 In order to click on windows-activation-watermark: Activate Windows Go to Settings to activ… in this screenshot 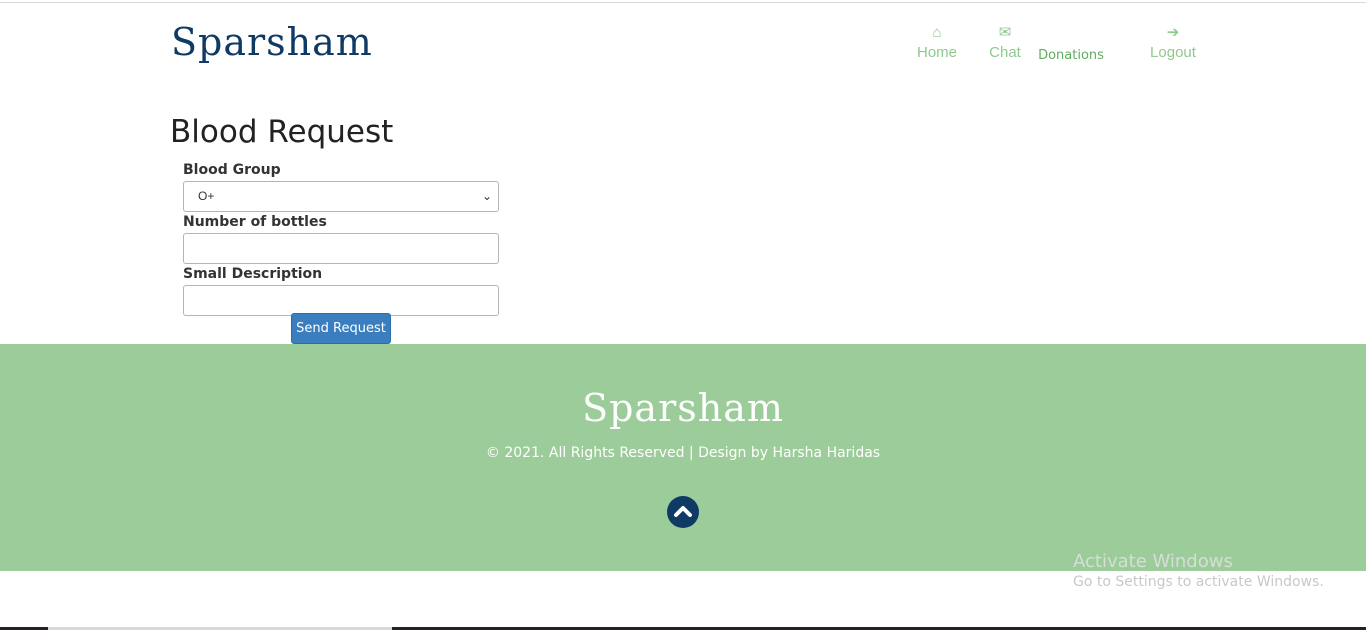, I will do `click(1198, 570)`.